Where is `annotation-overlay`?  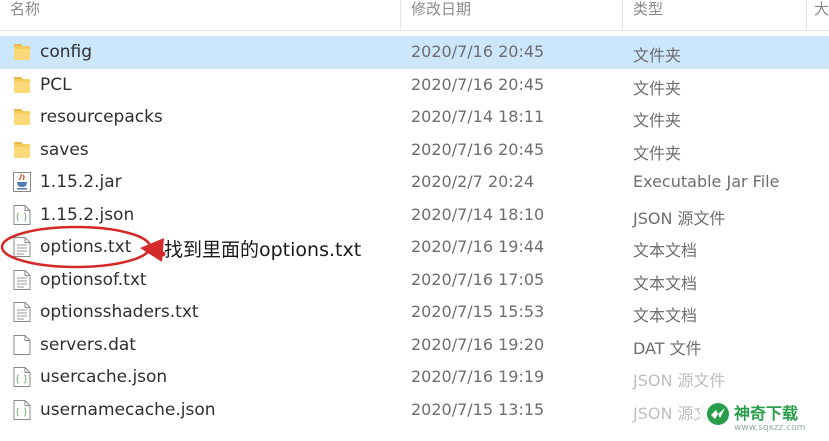
annotation-overlay is located at coordinates (83, 247).